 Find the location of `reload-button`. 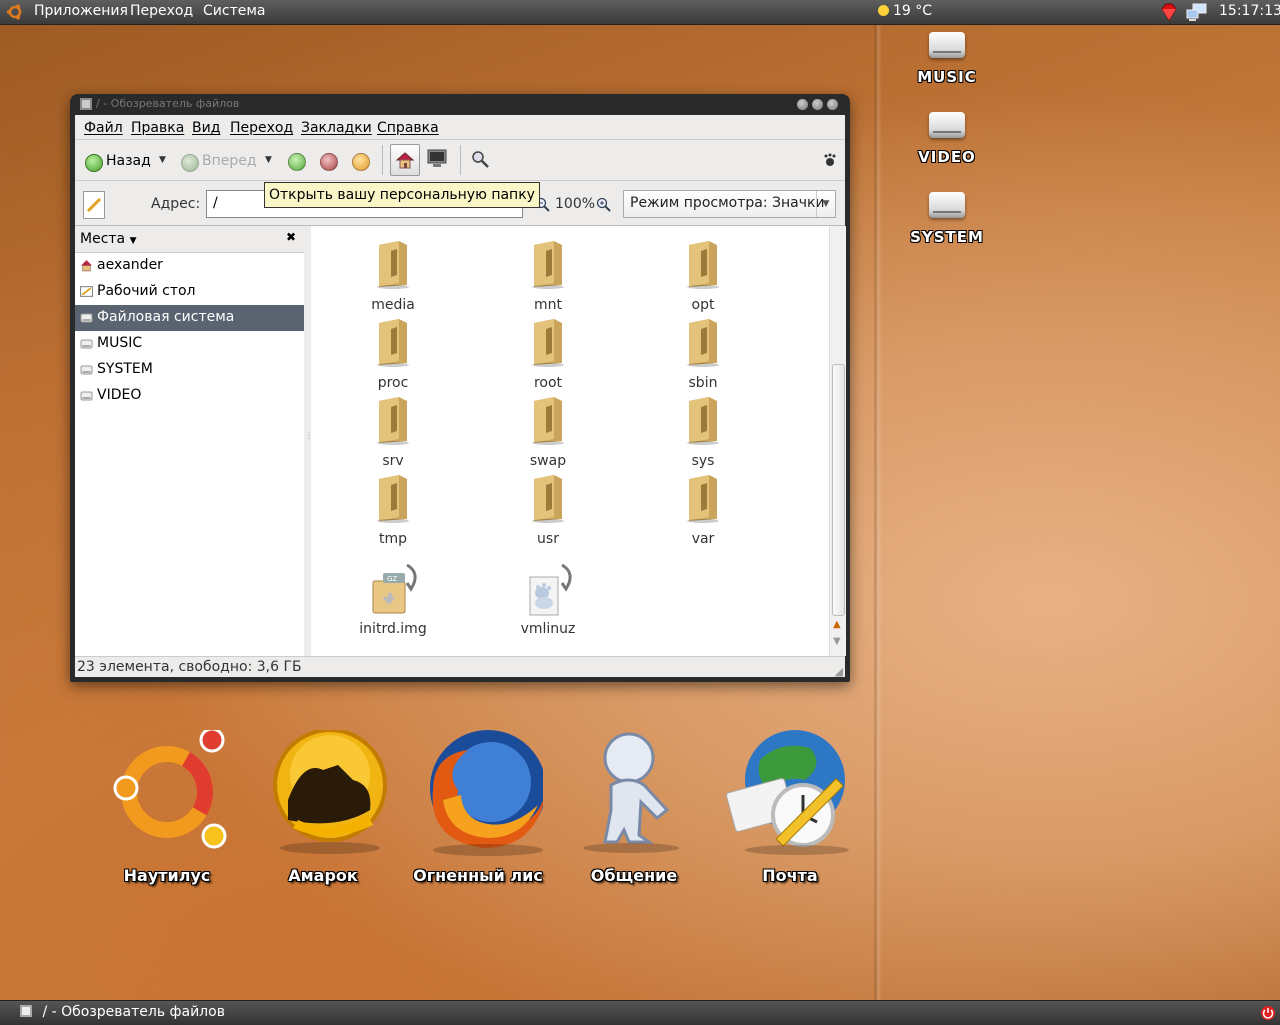

reload-button is located at coordinates (361, 162).